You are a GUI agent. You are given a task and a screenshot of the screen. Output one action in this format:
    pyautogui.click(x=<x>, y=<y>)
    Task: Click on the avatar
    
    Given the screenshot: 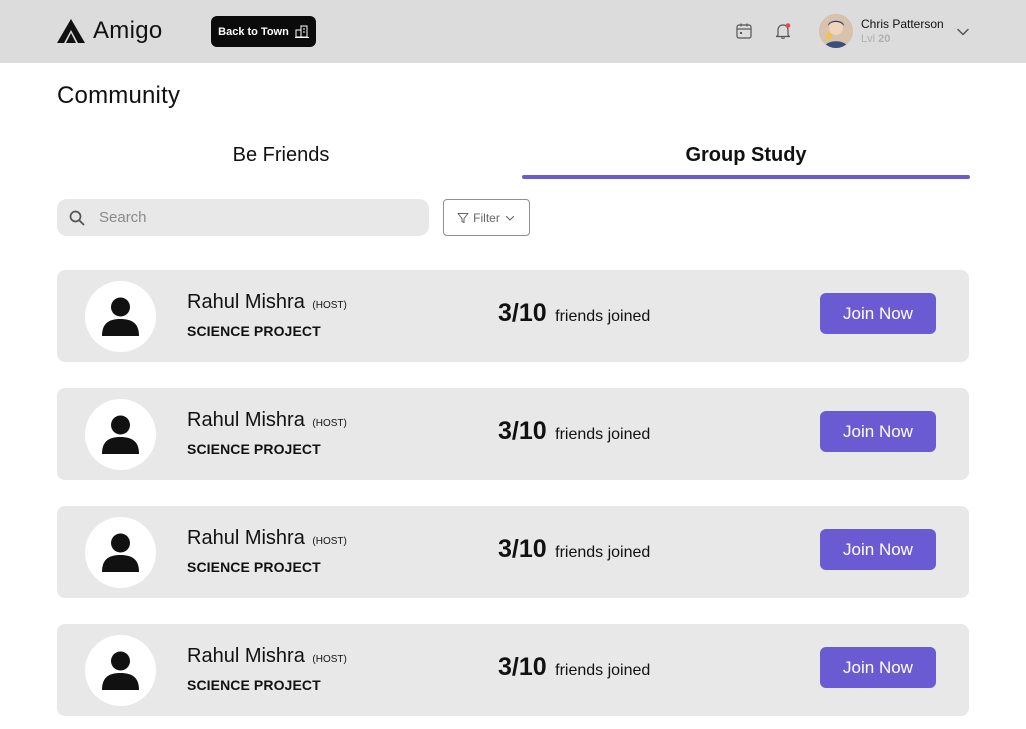 What is the action you would take?
    pyautogui.click(x=836, y=31)
    